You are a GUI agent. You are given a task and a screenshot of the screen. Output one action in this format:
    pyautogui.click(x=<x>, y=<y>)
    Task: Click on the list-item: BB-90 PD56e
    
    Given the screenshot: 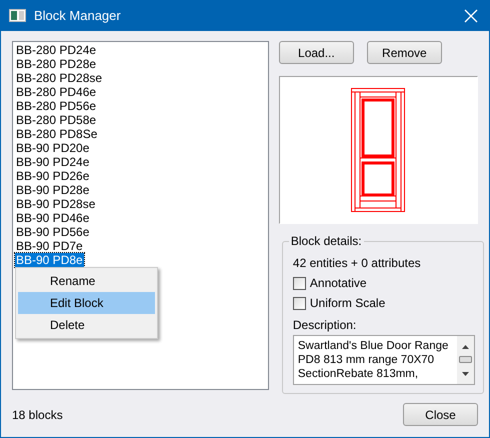 What is the action you would take?
    pyautogui.click(x=52, y=232)
    